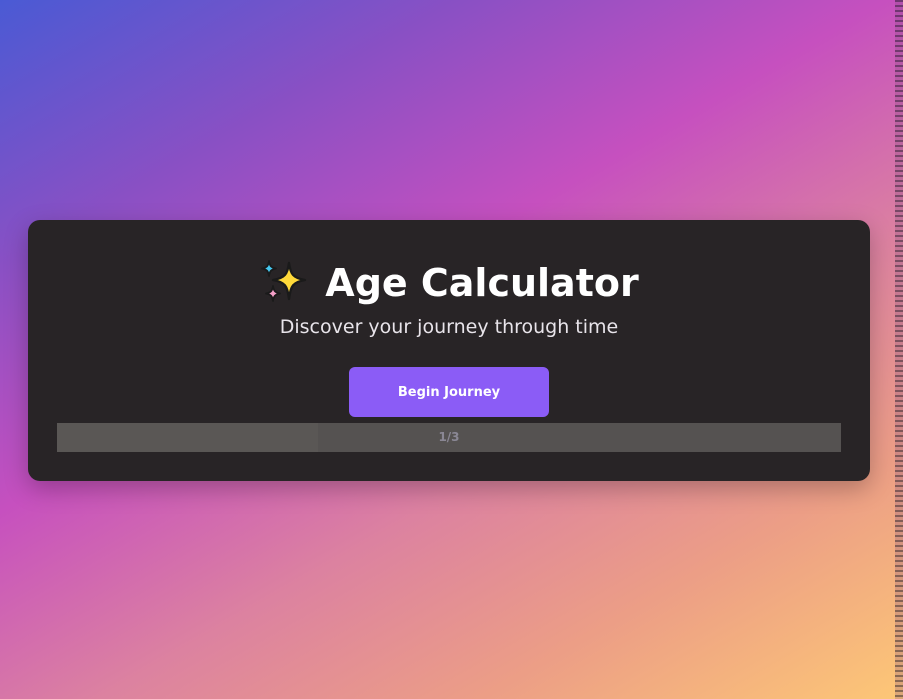  What do you see at coordinates (284, 281) in the screenshot?
I see `sparkles-icon` at bounding box center [284, 281].